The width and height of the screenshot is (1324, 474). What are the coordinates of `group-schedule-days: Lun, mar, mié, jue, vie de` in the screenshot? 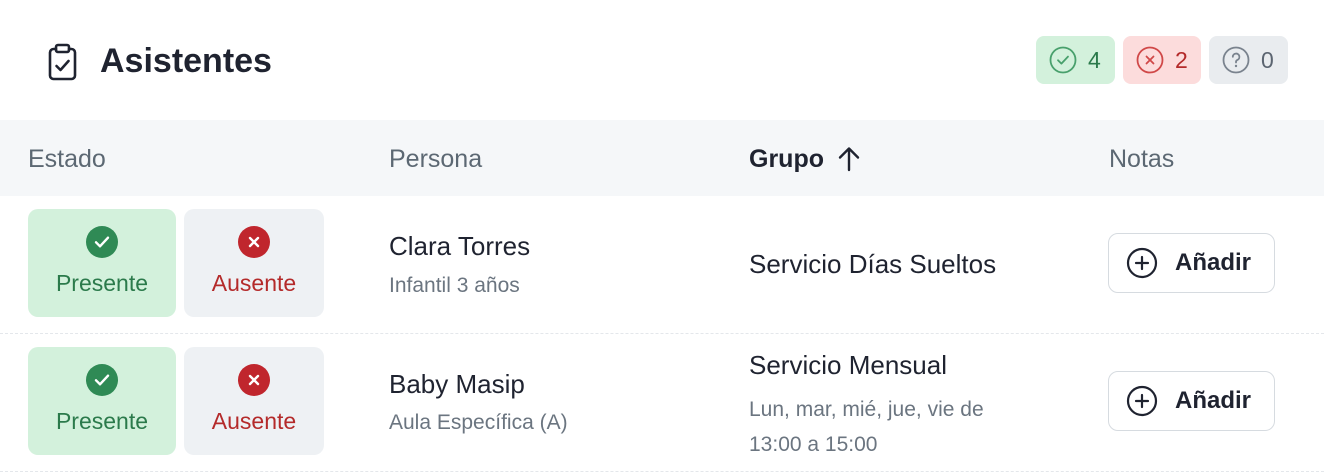 It's located at (866, 409).